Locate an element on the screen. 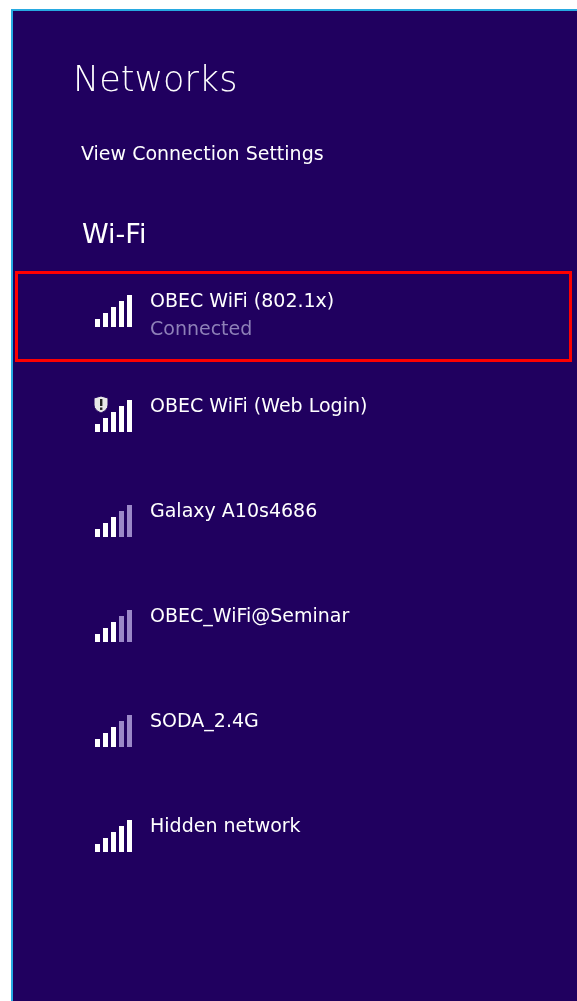 Image resolution: width=577 pixels, height=1001 pixels. view-connection-settings-link: View Connection Settings is located at coordinates (202, 153).